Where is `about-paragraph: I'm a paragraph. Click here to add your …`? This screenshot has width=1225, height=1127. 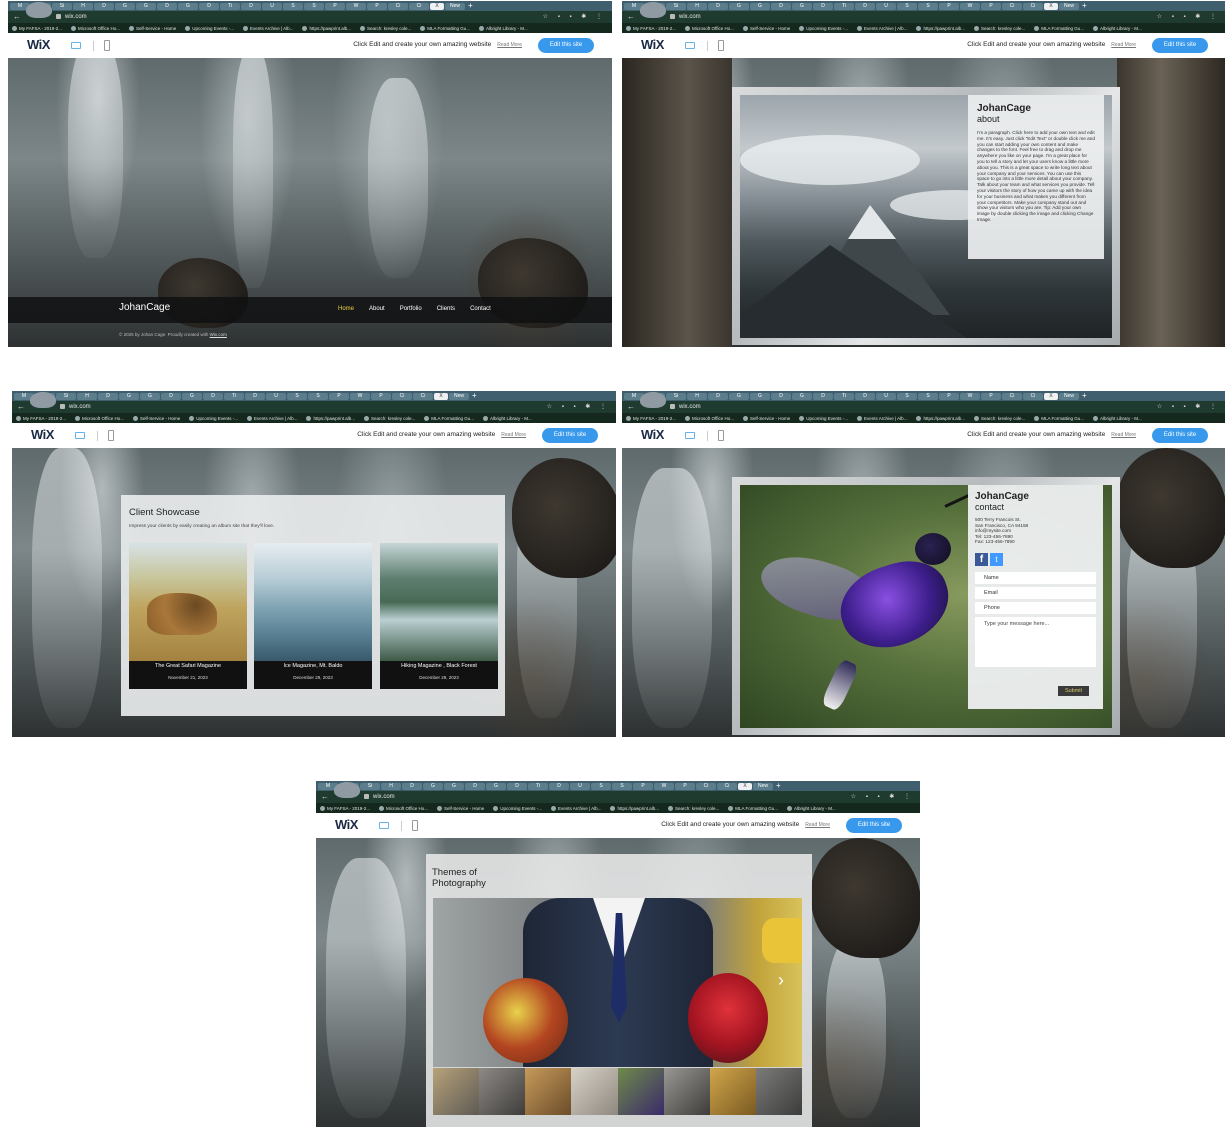 about-paragraph: I'm a paragraph. Click here to add your … is located at coordinates (1036, 176).